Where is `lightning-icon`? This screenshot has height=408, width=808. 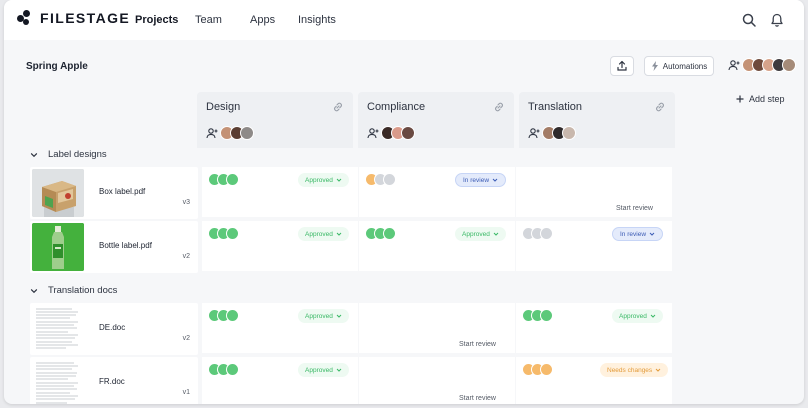
lightning-icon is located at coordinates (654, 66).